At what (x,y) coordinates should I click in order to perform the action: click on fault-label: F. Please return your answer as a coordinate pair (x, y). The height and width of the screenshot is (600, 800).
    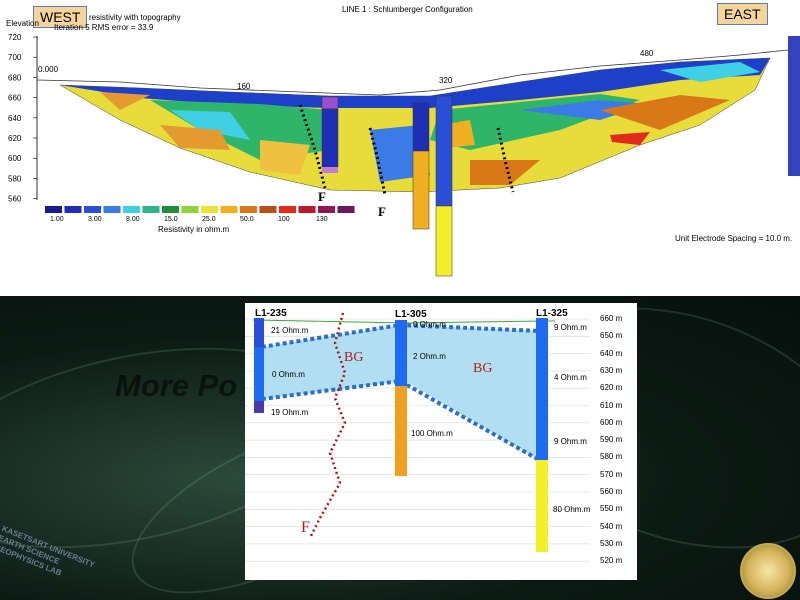
    Looking at the image, I should click on (305, 527).